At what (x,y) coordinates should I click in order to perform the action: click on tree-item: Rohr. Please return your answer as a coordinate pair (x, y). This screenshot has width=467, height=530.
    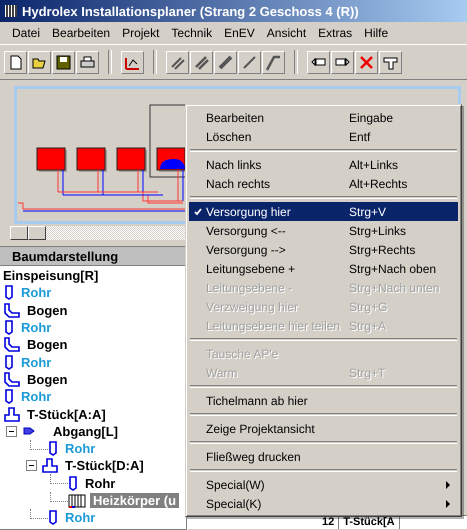
    Looking at the image, I should click on (100, 483).